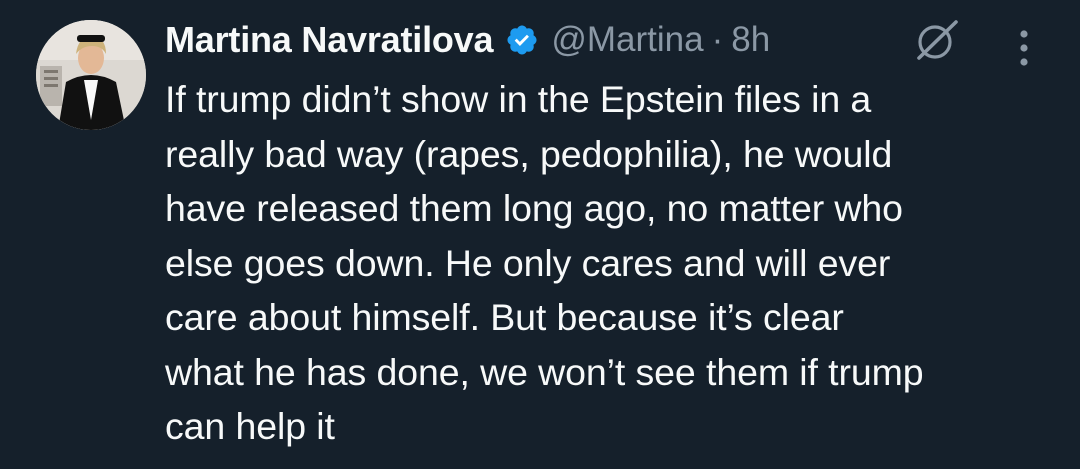 Image resolution: width=1080 pixels, height=469 pixels. I want to click on timestamp: 8h, so click(750, 40).